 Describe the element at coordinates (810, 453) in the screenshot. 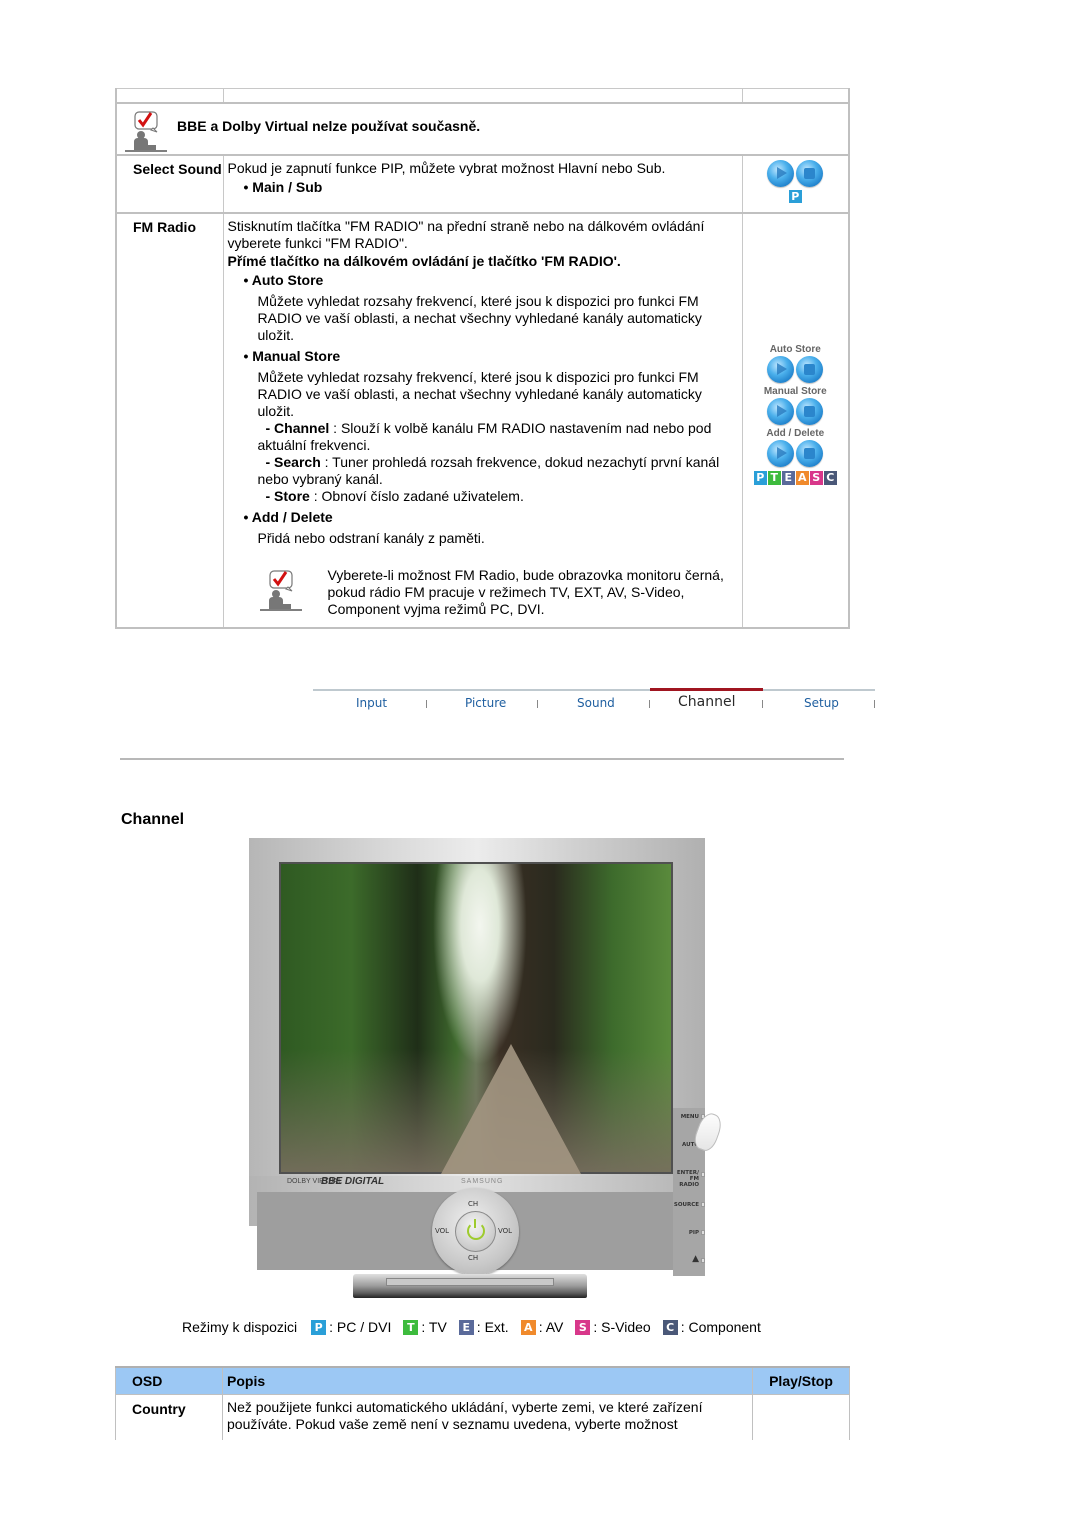

I see `add-delete-stop-icon` at that location.